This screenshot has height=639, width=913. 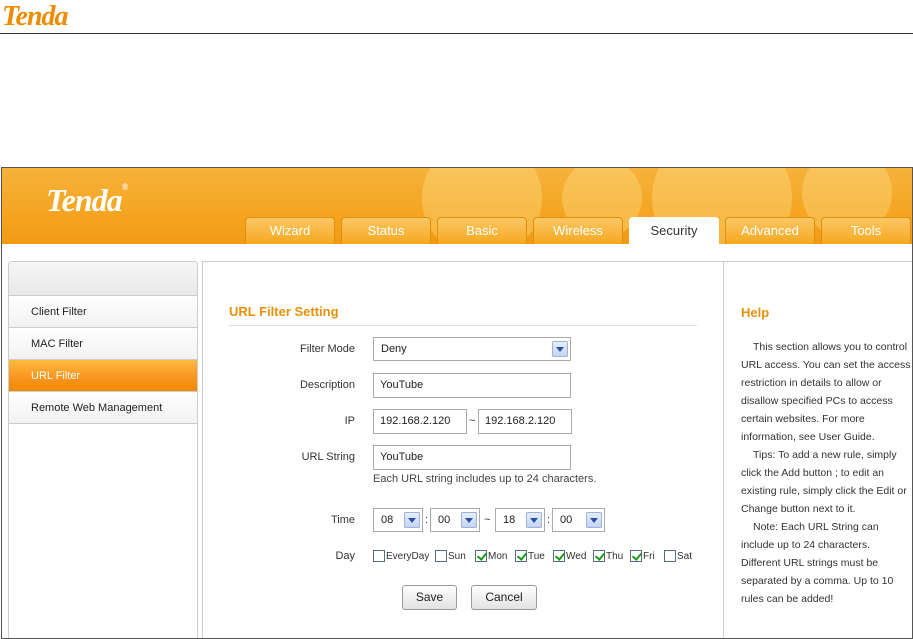 What do you see at coordinates (398, 520) in the screenshot?
I see `time-start-hour-select: 08` at bounding box center [398, 520].